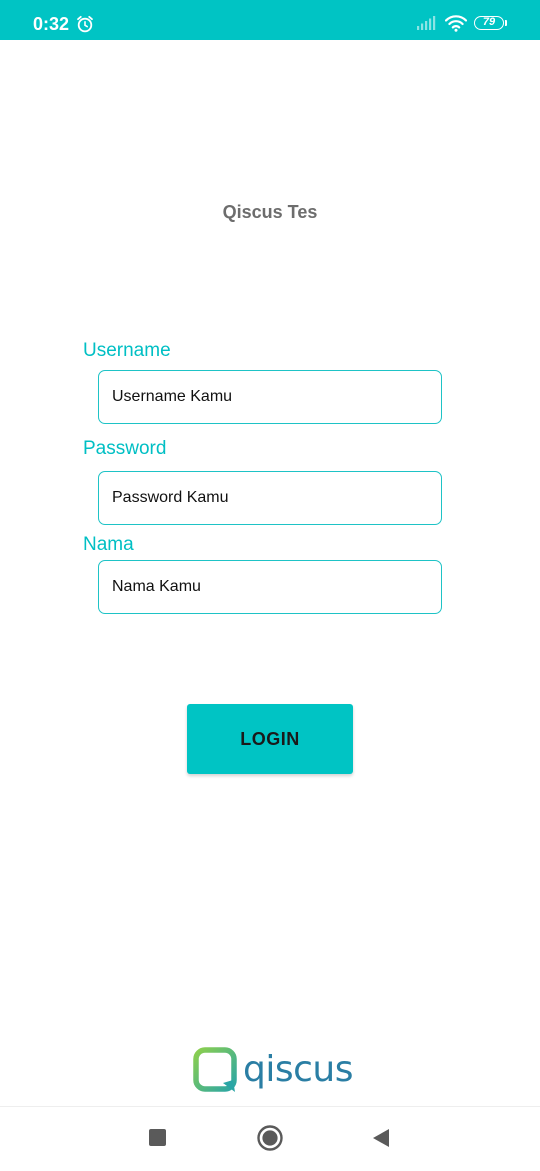 This screenshot has height=1171, width=540. I want to click on alarm-icon, so click(85, 24).